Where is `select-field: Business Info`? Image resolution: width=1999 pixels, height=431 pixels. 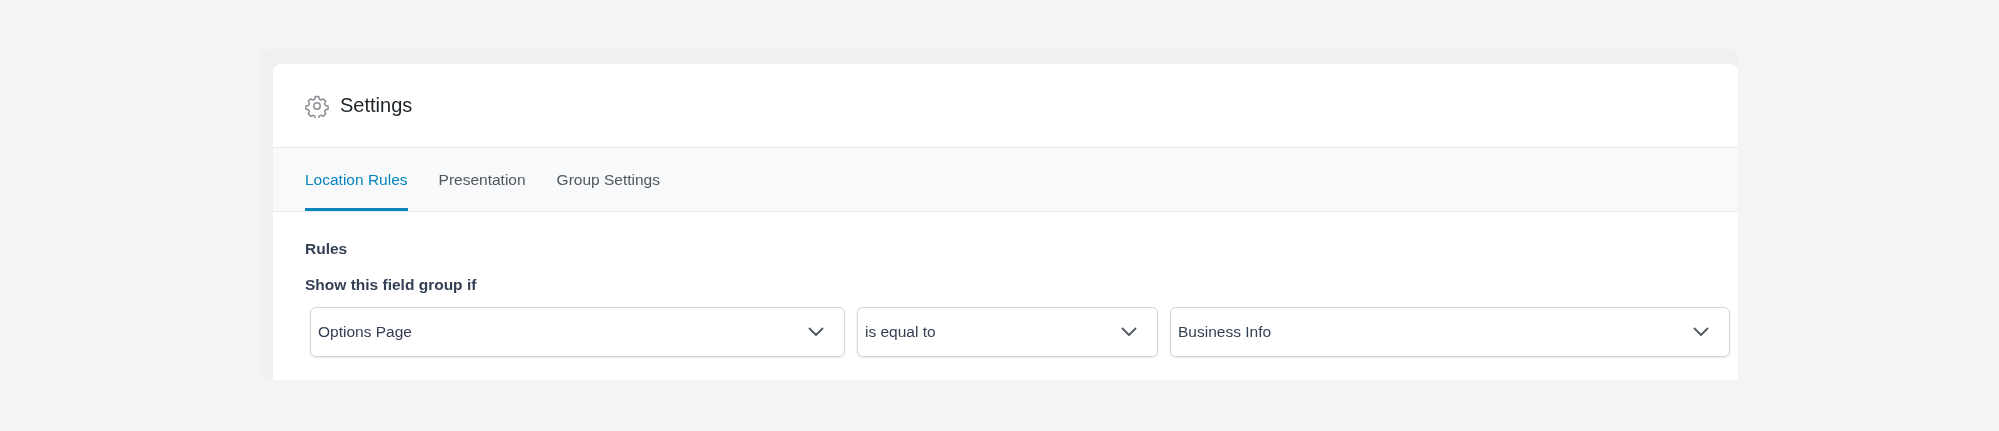
select-field: Business Info is located at coordinates (1450, 332).